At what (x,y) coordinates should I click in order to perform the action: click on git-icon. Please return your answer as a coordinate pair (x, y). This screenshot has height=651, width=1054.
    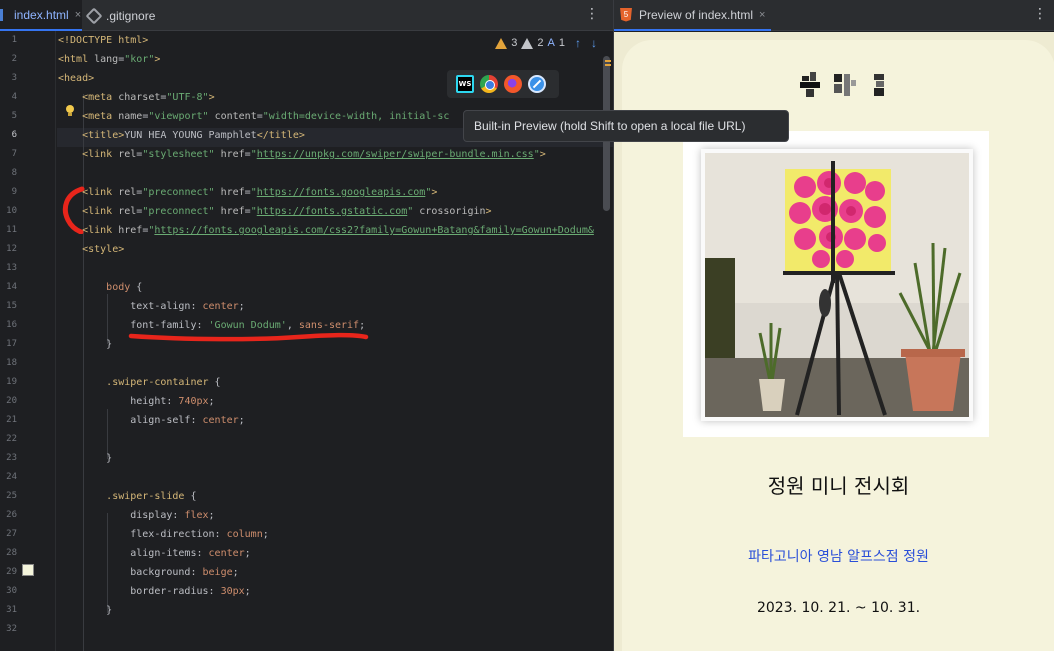
    Looking at the image, I should click on (94, 15).